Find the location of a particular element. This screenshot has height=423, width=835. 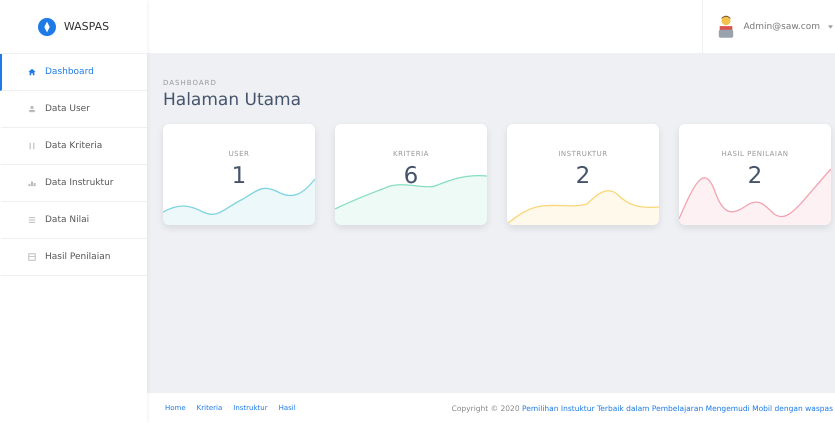

list-icon is located at coordinates (32, 220).